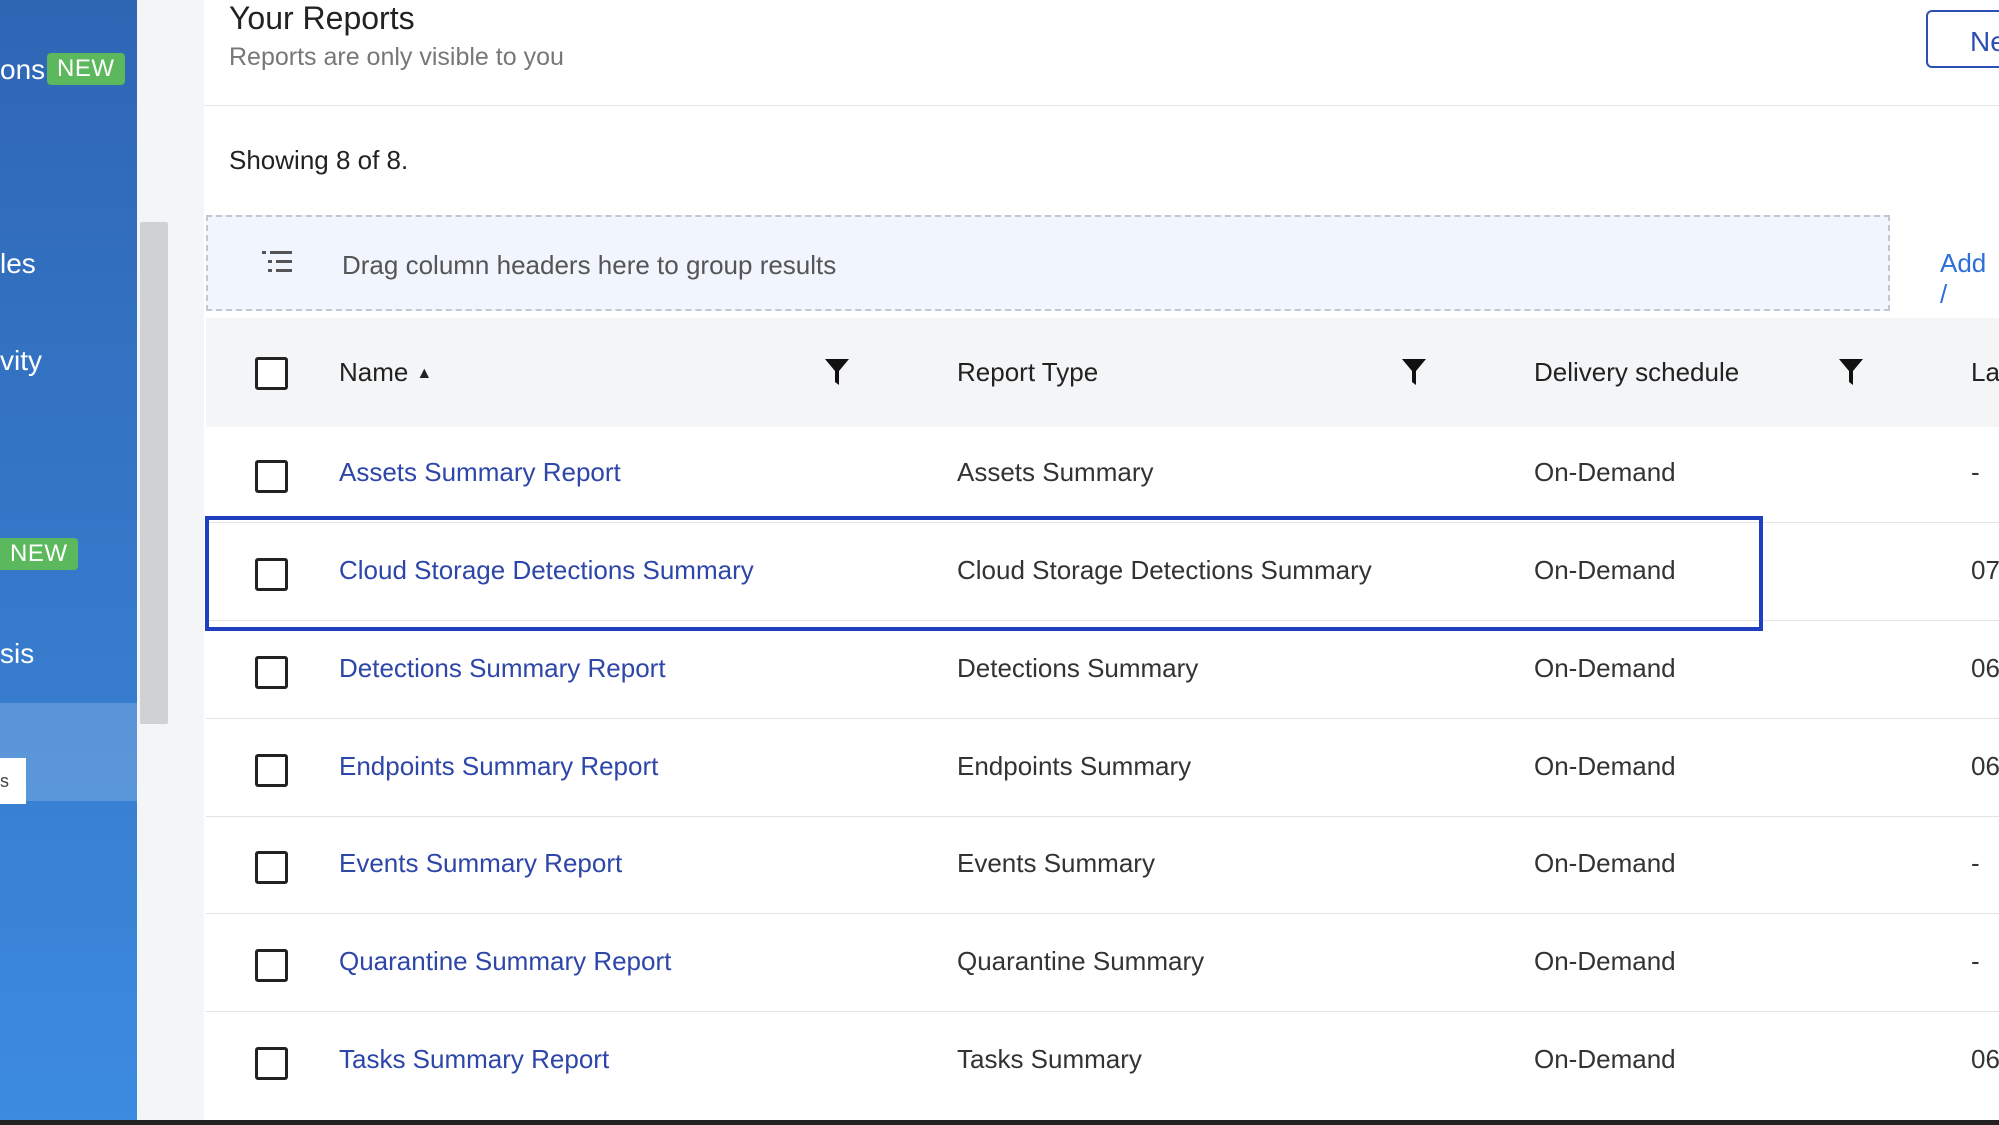  Describe the element at coordinates (22, 70) in the screenshot. I see `sidebar-item-label: ons` at that location.